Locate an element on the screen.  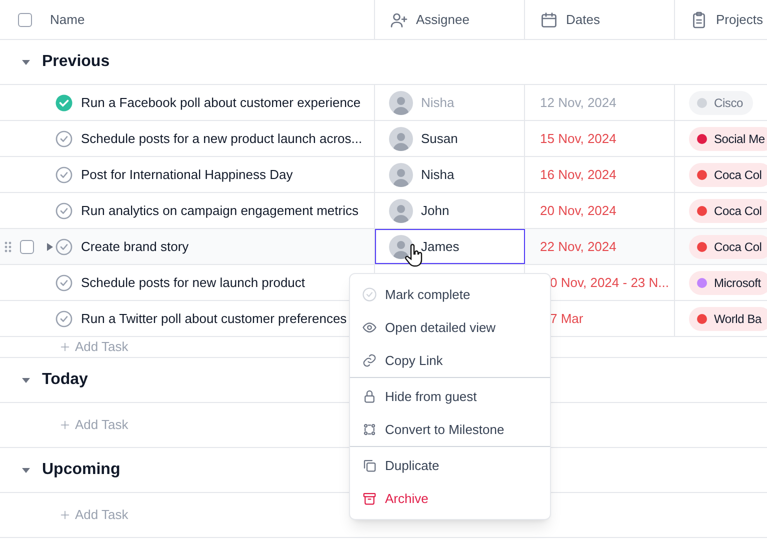
duplicate-icon is located at coordinates (369, 465).